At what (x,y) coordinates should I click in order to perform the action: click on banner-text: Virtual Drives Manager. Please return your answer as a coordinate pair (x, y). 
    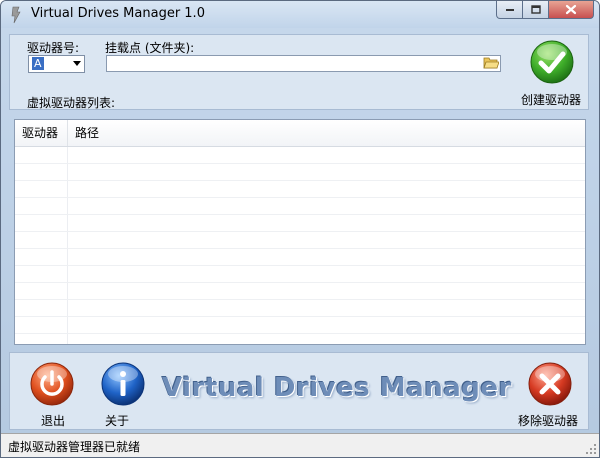
    Looking at the image, I should click on (337, 388).